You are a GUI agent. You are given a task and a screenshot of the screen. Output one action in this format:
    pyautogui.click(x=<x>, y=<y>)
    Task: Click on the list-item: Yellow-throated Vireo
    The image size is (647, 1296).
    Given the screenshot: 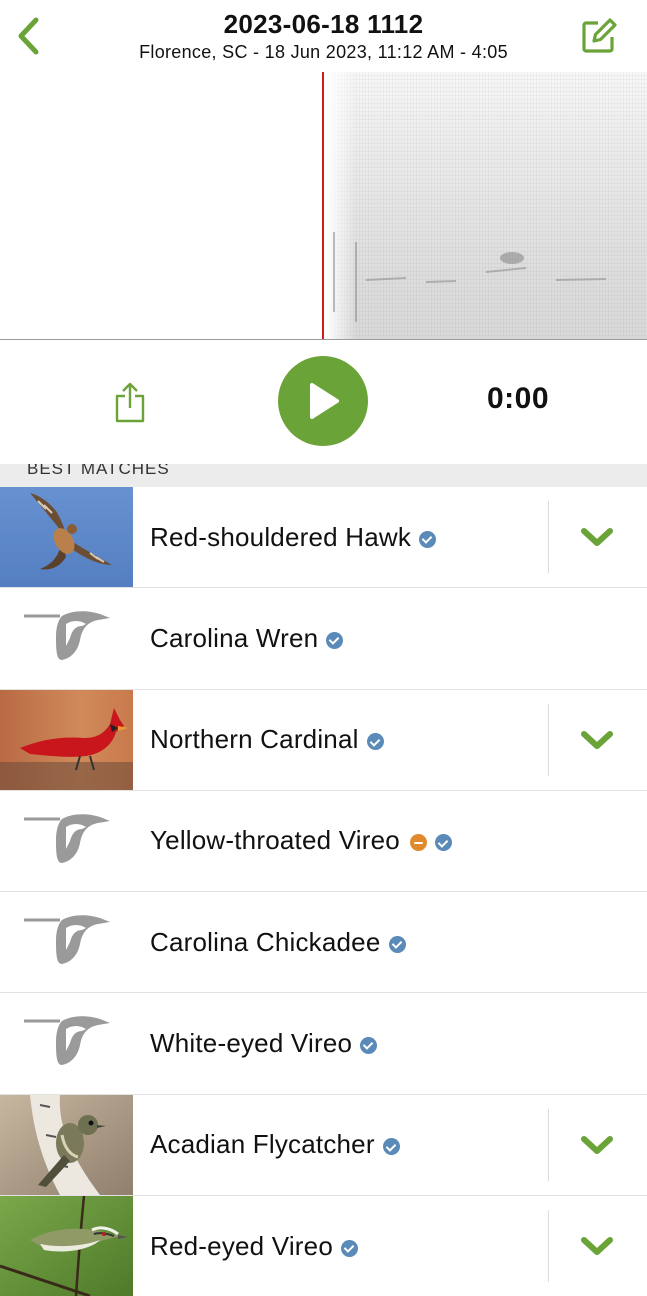 What is the action you would take?
    pyautogui.click(x=323, y=841)
    